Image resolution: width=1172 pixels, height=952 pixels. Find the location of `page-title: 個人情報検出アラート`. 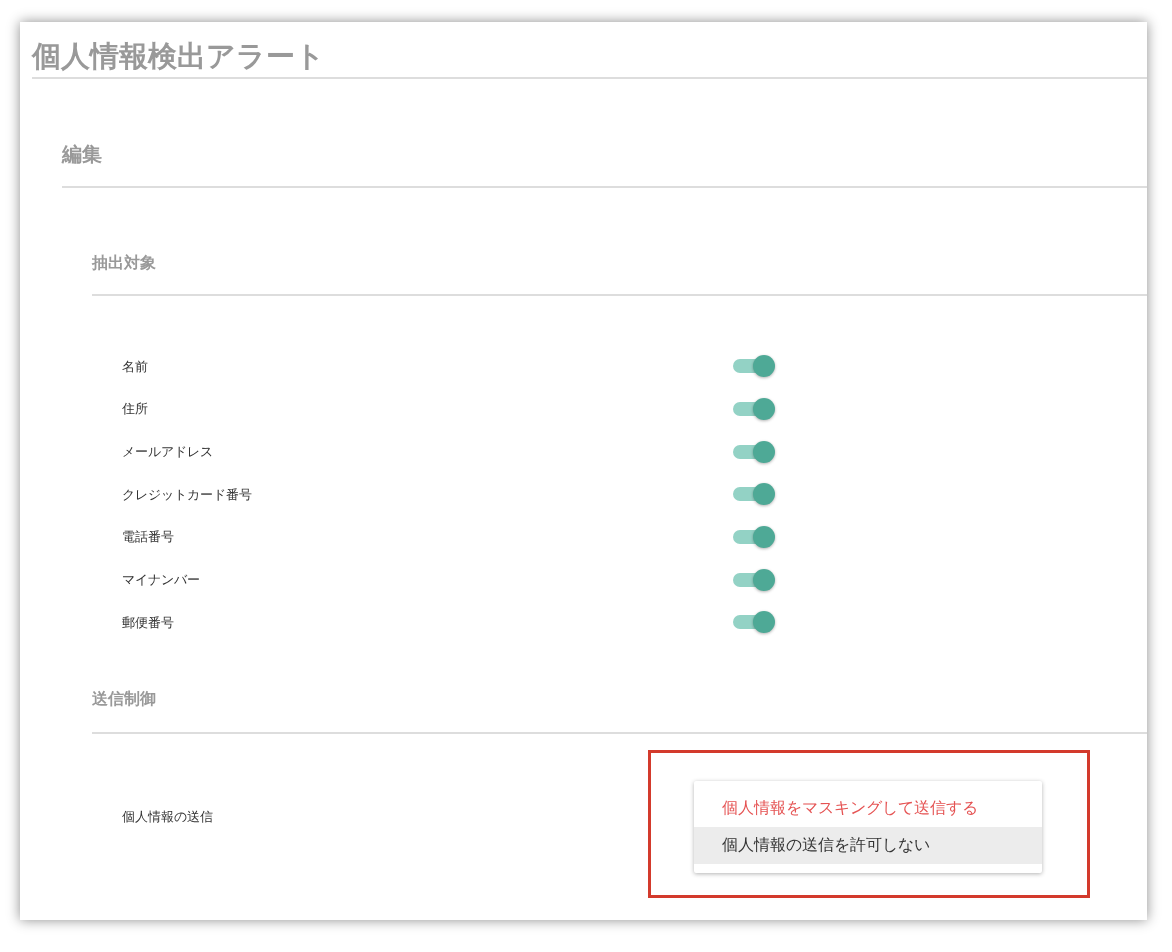

page-title: 個人情報検出アラート is located at coordinates (589, 57).